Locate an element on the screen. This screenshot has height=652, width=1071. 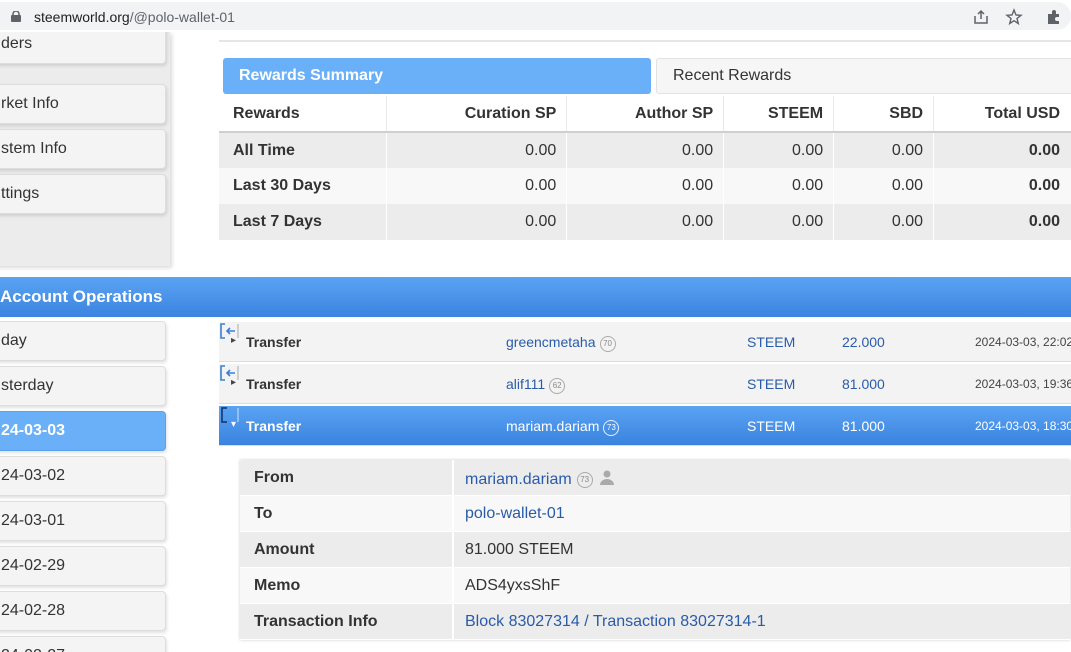
sidebar-item-date: 24-02-29 is located at coordinates (83, 566).